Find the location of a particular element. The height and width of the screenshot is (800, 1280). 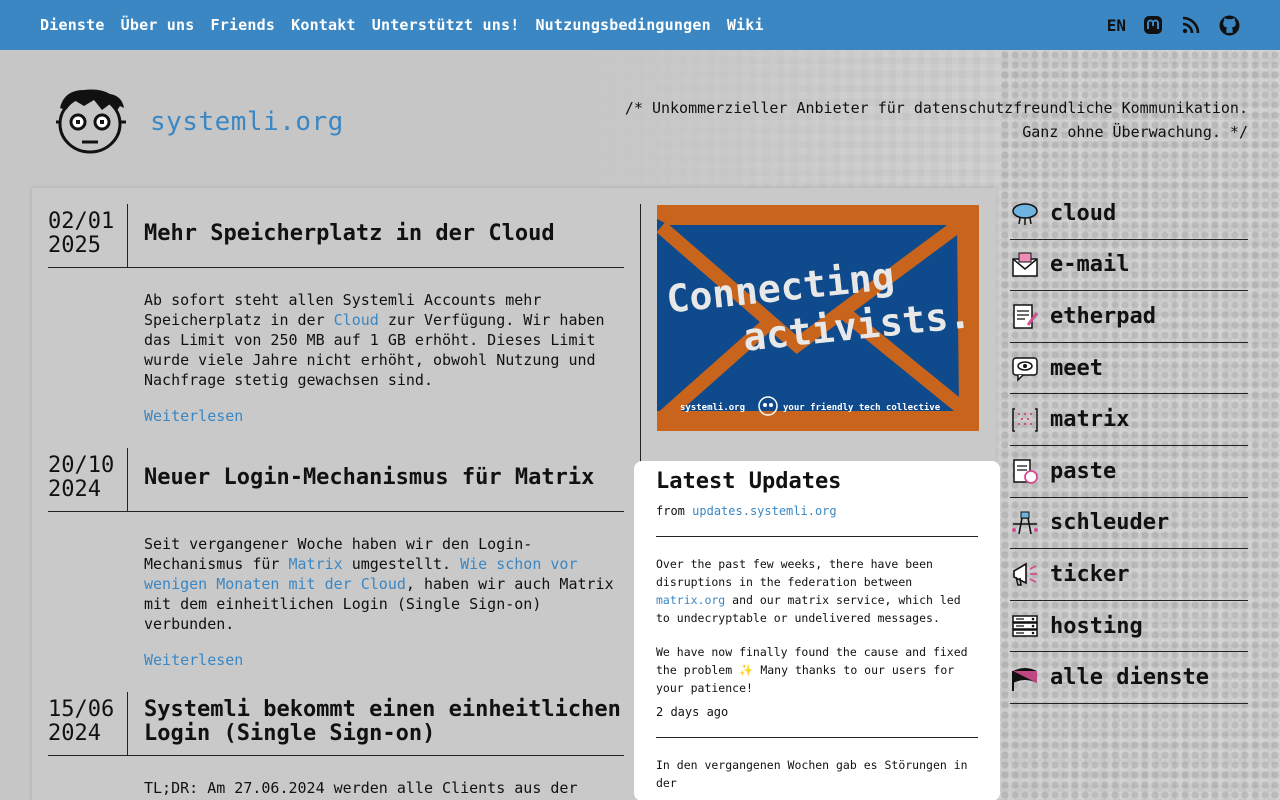

article-text: umgestellt. is located at coordinates (401, 564).